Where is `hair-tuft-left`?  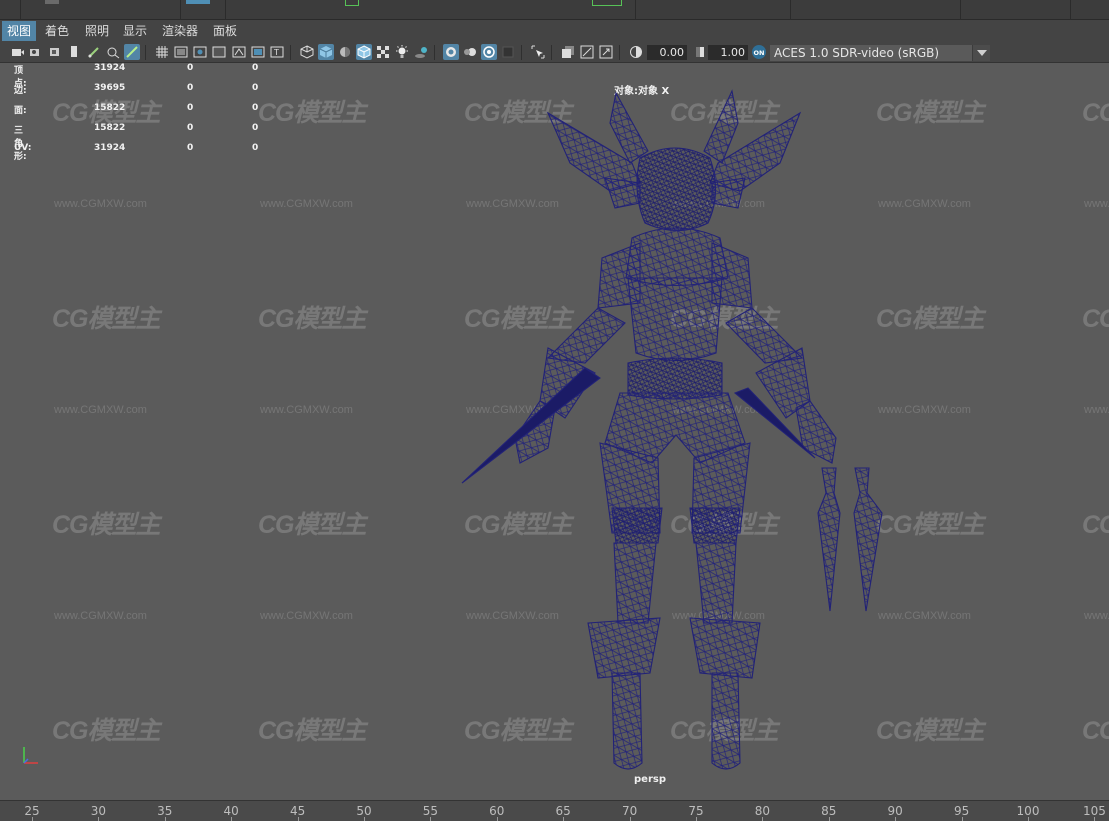
hair-tuft-left is located at coordinates (622, 193).